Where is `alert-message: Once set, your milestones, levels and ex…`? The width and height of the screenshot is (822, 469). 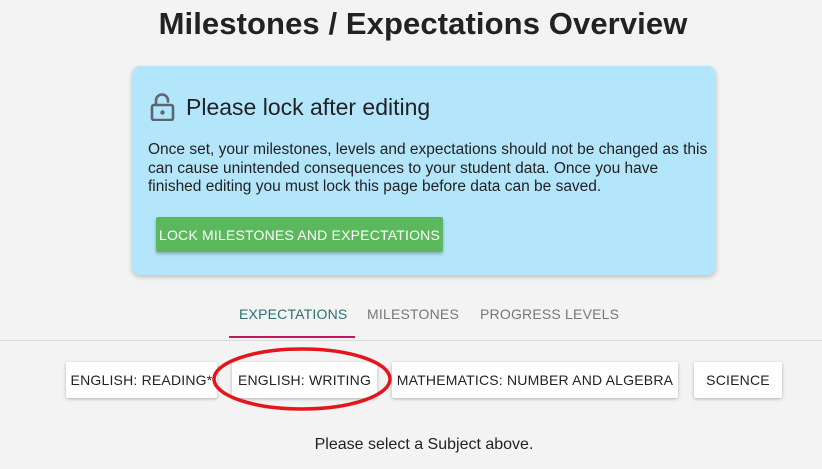 alert-message: Once set, your milestones, levels and ex… is located at coordinates (428, 168).